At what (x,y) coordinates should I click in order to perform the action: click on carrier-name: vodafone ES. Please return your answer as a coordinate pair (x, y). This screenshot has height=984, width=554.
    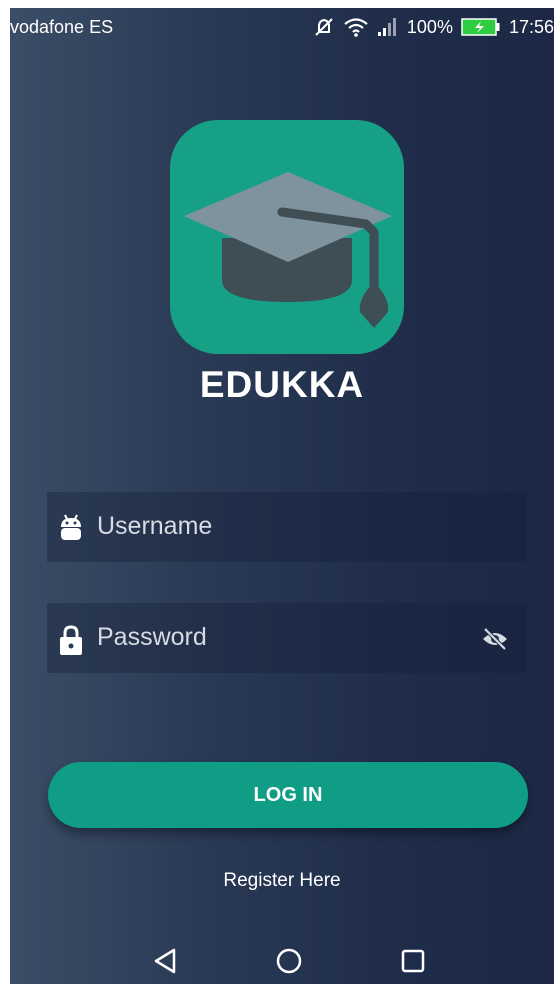
    Looking at the image, I should click on (62, 27).